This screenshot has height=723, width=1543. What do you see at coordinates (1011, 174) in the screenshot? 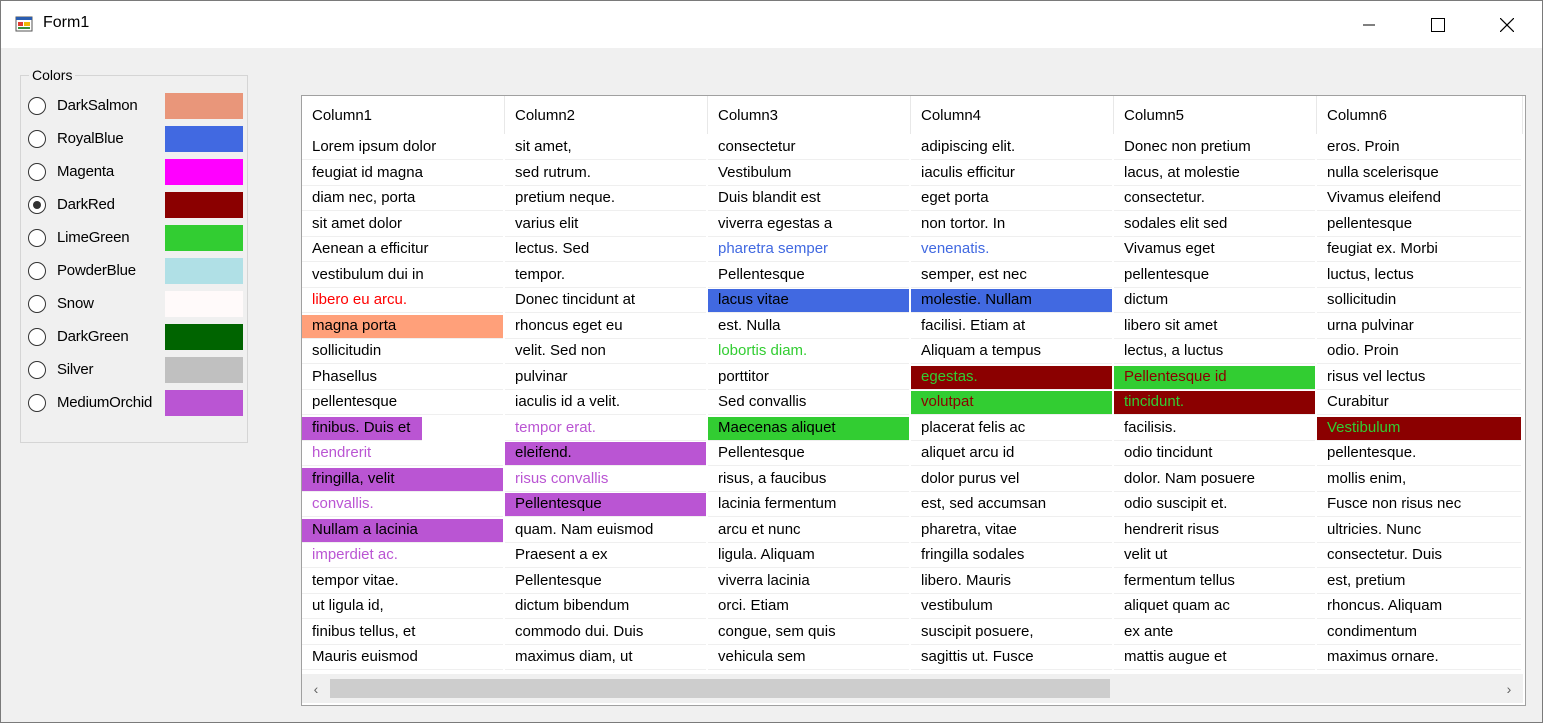
I see `table-cell: iaculis efficitur` at bounding box center [1011, 174].